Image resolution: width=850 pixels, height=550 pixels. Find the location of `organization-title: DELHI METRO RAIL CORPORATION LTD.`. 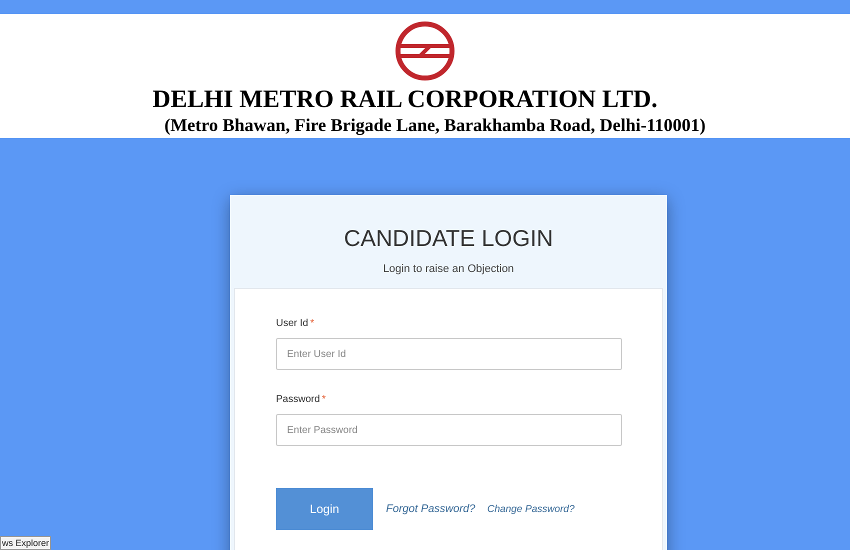

organization-title: DELHI METRO RAIL CORPORATION LTD. is located at coordinates (405, 100).